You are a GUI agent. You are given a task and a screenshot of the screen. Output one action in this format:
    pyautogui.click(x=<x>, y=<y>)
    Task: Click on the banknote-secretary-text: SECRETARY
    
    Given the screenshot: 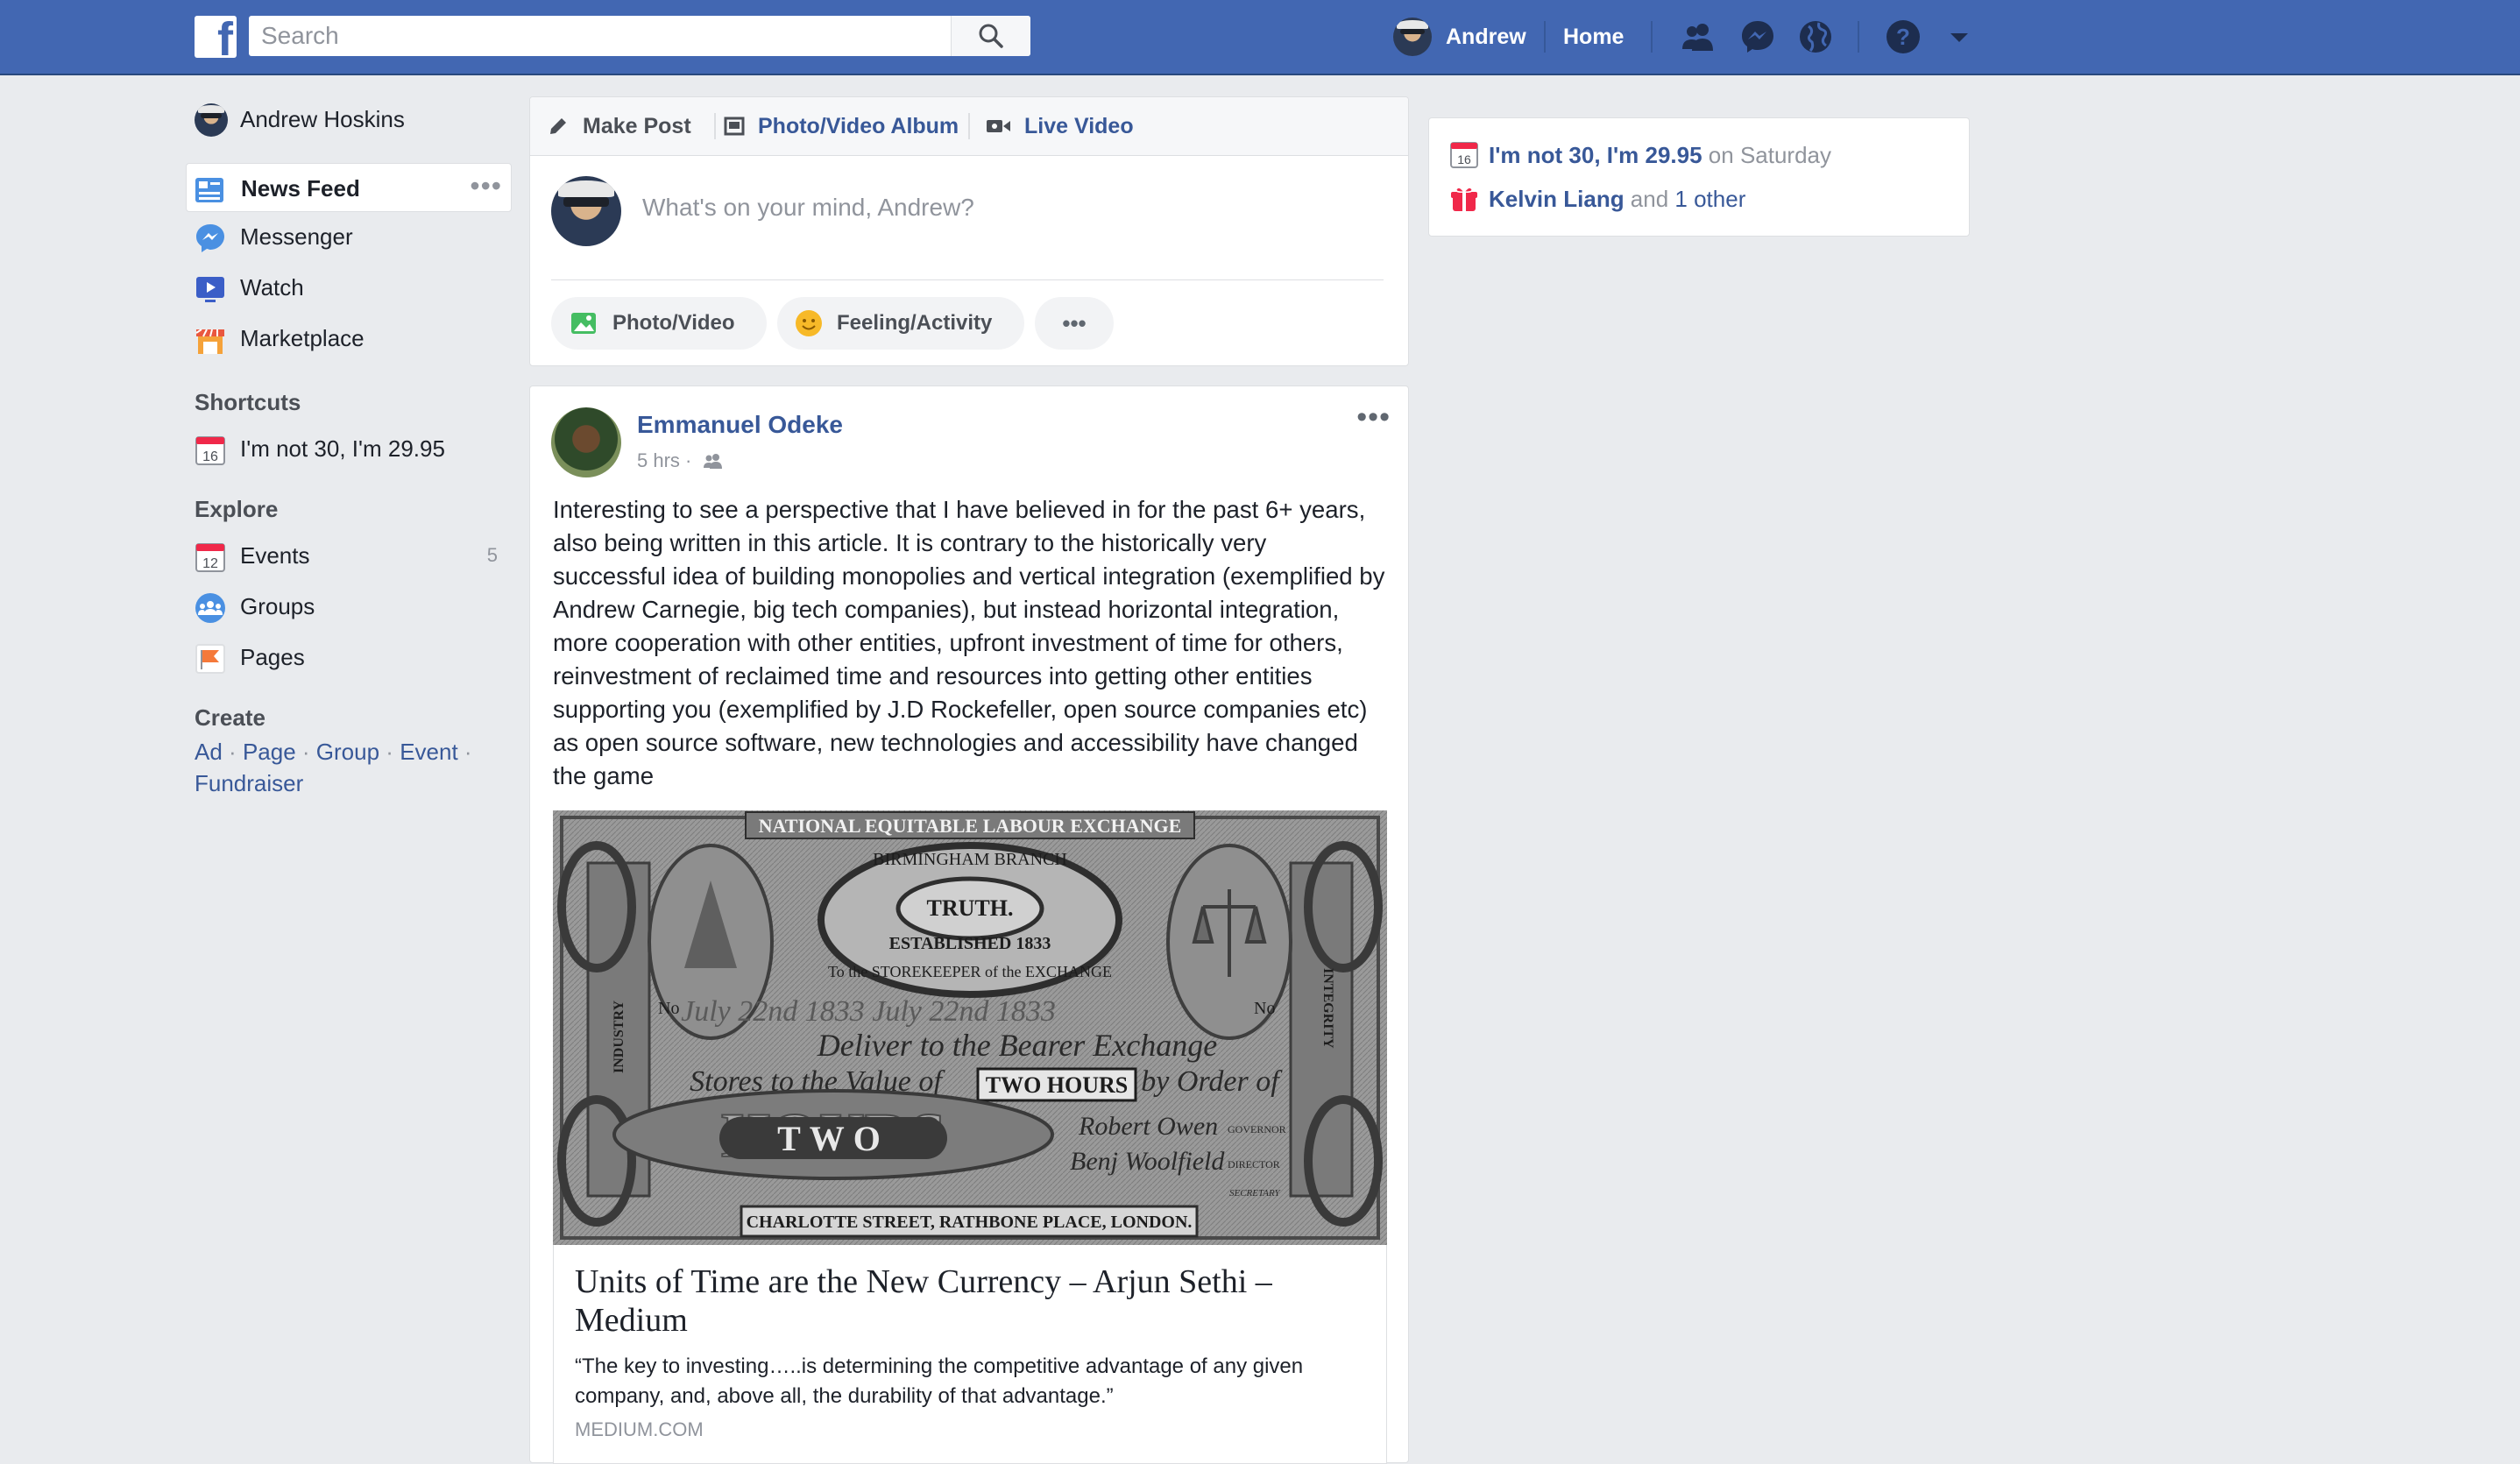 What is the action you would take?
    pyautogui.click(x=1255, y=1193)
    